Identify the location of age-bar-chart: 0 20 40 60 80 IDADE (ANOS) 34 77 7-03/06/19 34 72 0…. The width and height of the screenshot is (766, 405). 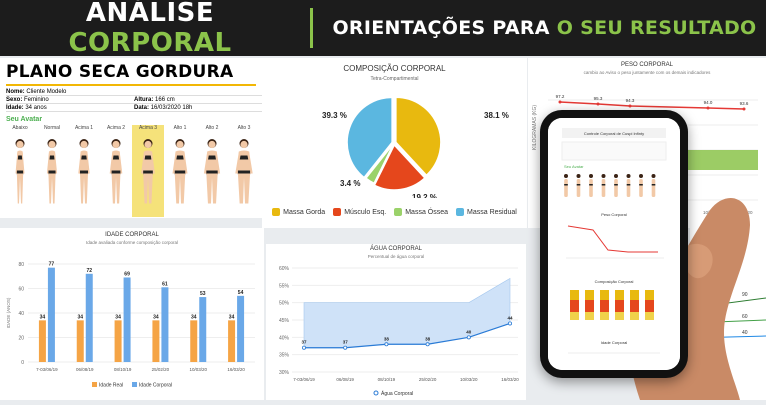
(130, 325).